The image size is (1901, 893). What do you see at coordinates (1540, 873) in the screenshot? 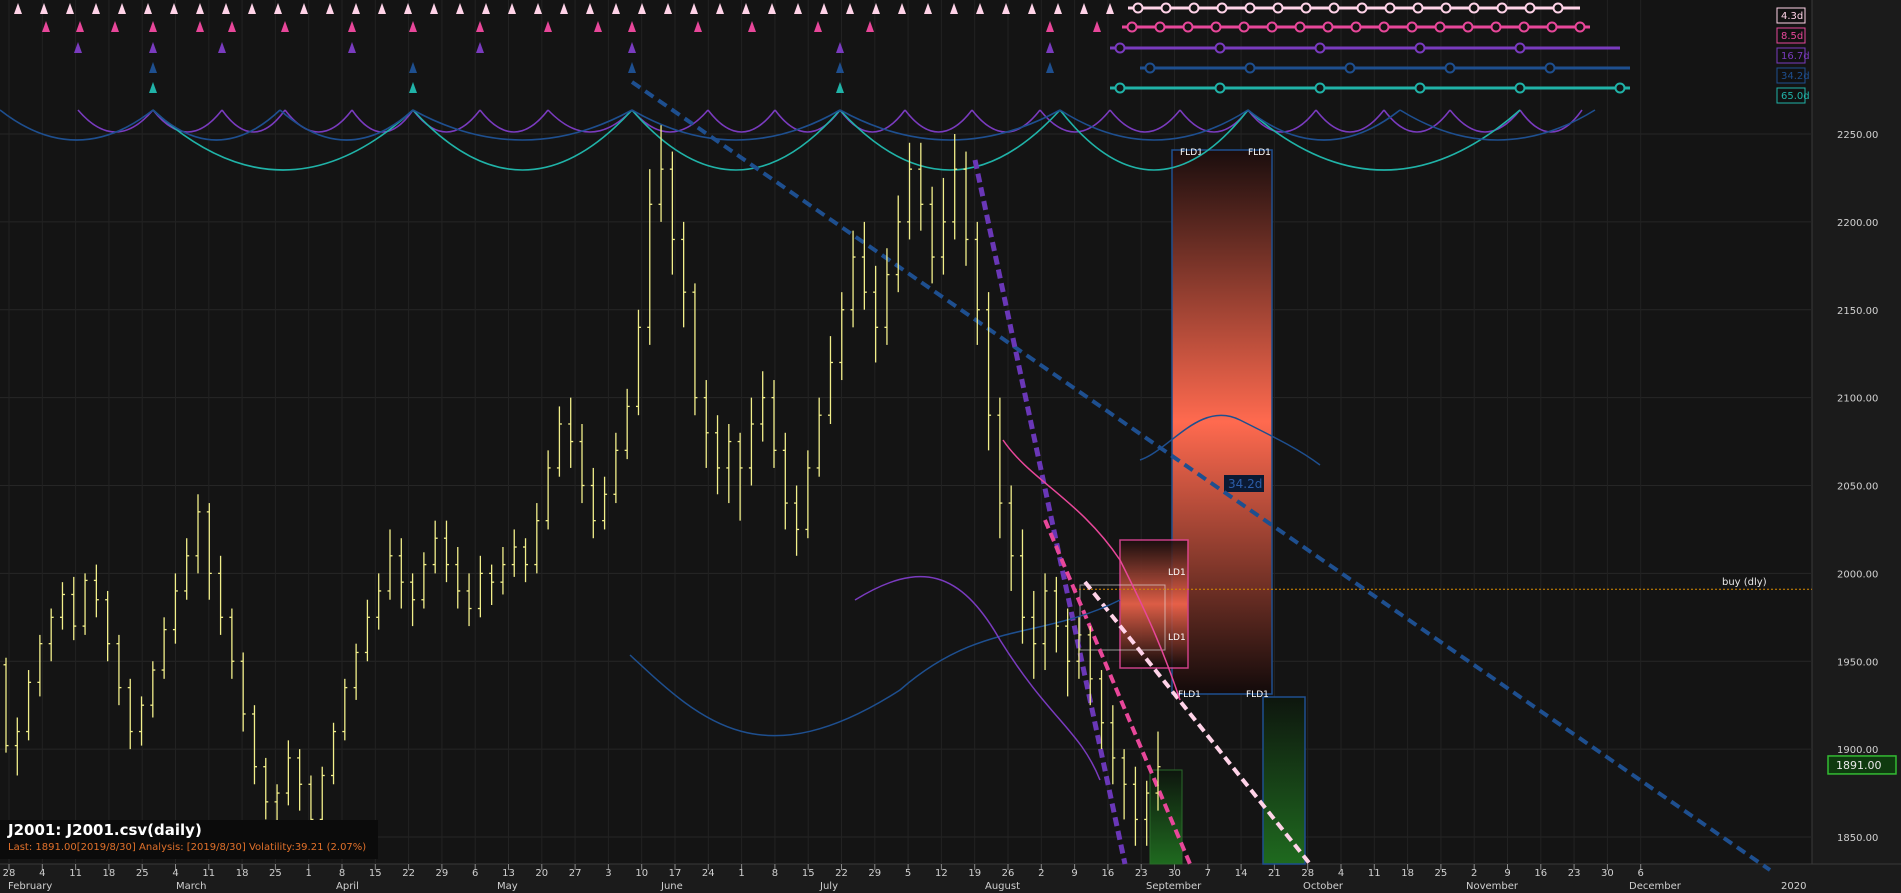
I see `x-tick-label: 16` at bounding box center [1540, 873].